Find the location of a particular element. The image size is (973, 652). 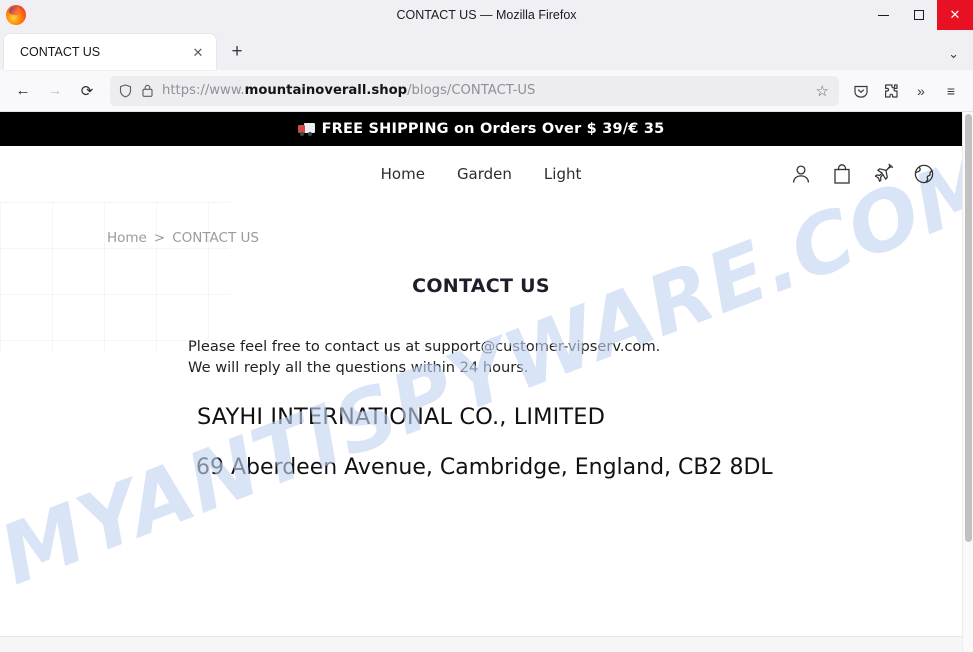

title-bar: CONTACT US — Mozilla Firefox ✕ is located at coordinates (486, 15).